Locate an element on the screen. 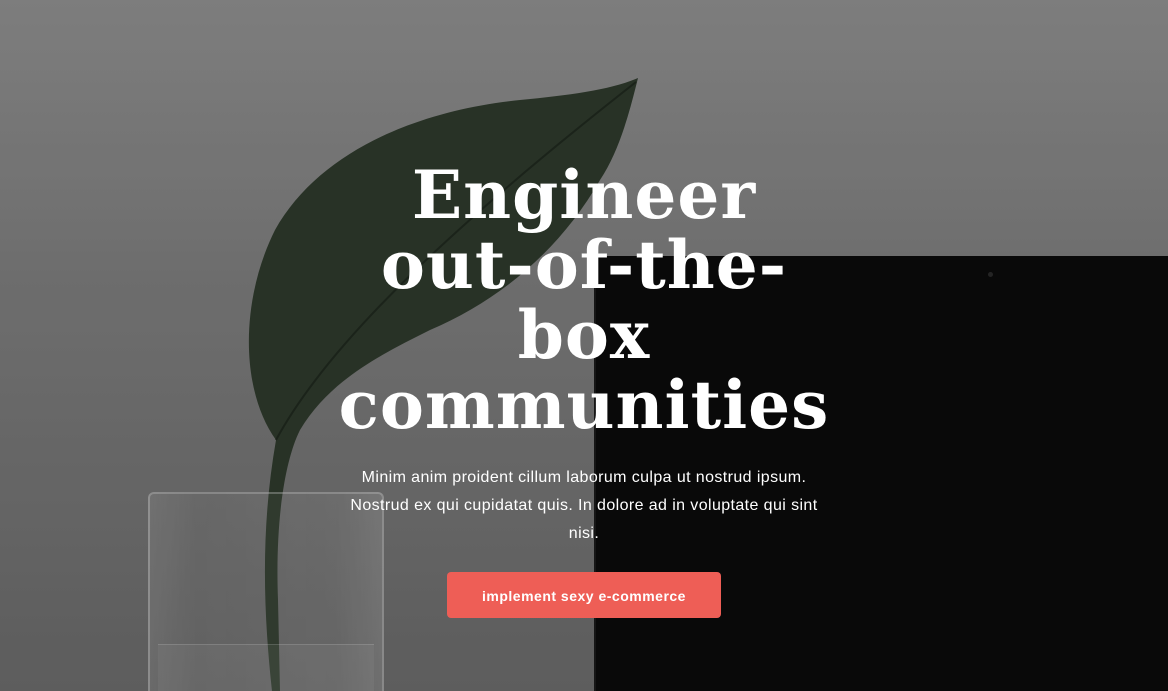  cta-button: implement sexy e-commerce is located at coordinates (584, 595).